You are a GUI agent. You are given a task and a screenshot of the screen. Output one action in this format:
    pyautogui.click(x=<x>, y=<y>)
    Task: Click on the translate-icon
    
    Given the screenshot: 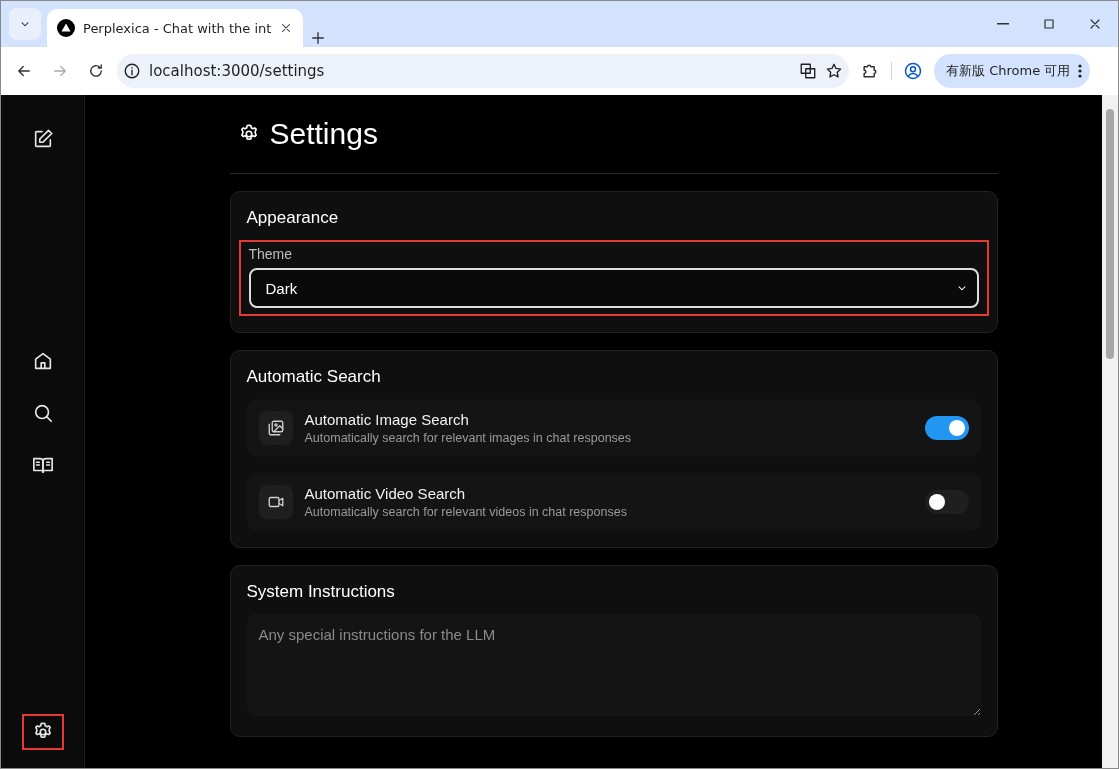 What is the action you would take?
    pyautogui.click(x=808, y=71)
    